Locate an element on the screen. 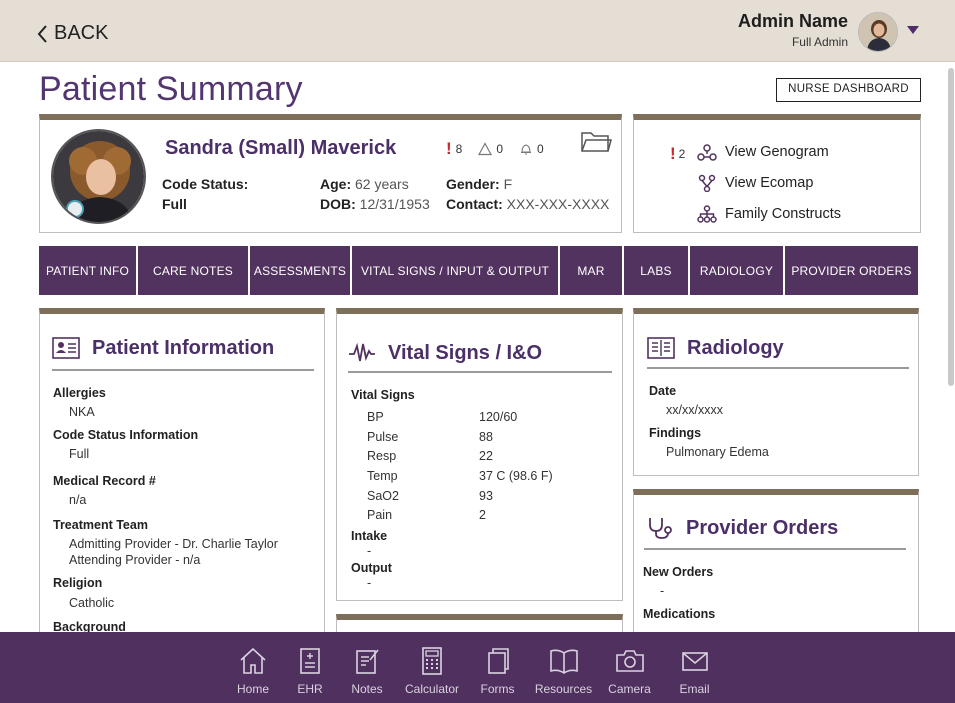 This screenshot has width=955, height=703. bell-icon is located at coordinates (526, 149).